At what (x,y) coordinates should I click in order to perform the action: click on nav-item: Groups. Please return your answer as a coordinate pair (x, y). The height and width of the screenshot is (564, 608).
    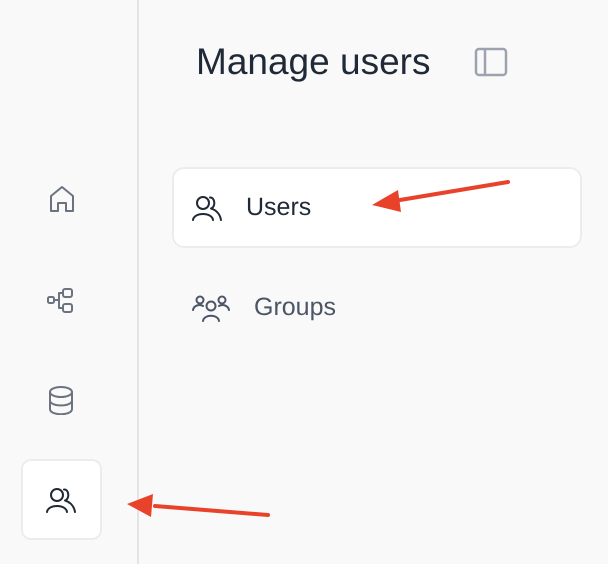
    Looking at the image, I should click on (377, 307).